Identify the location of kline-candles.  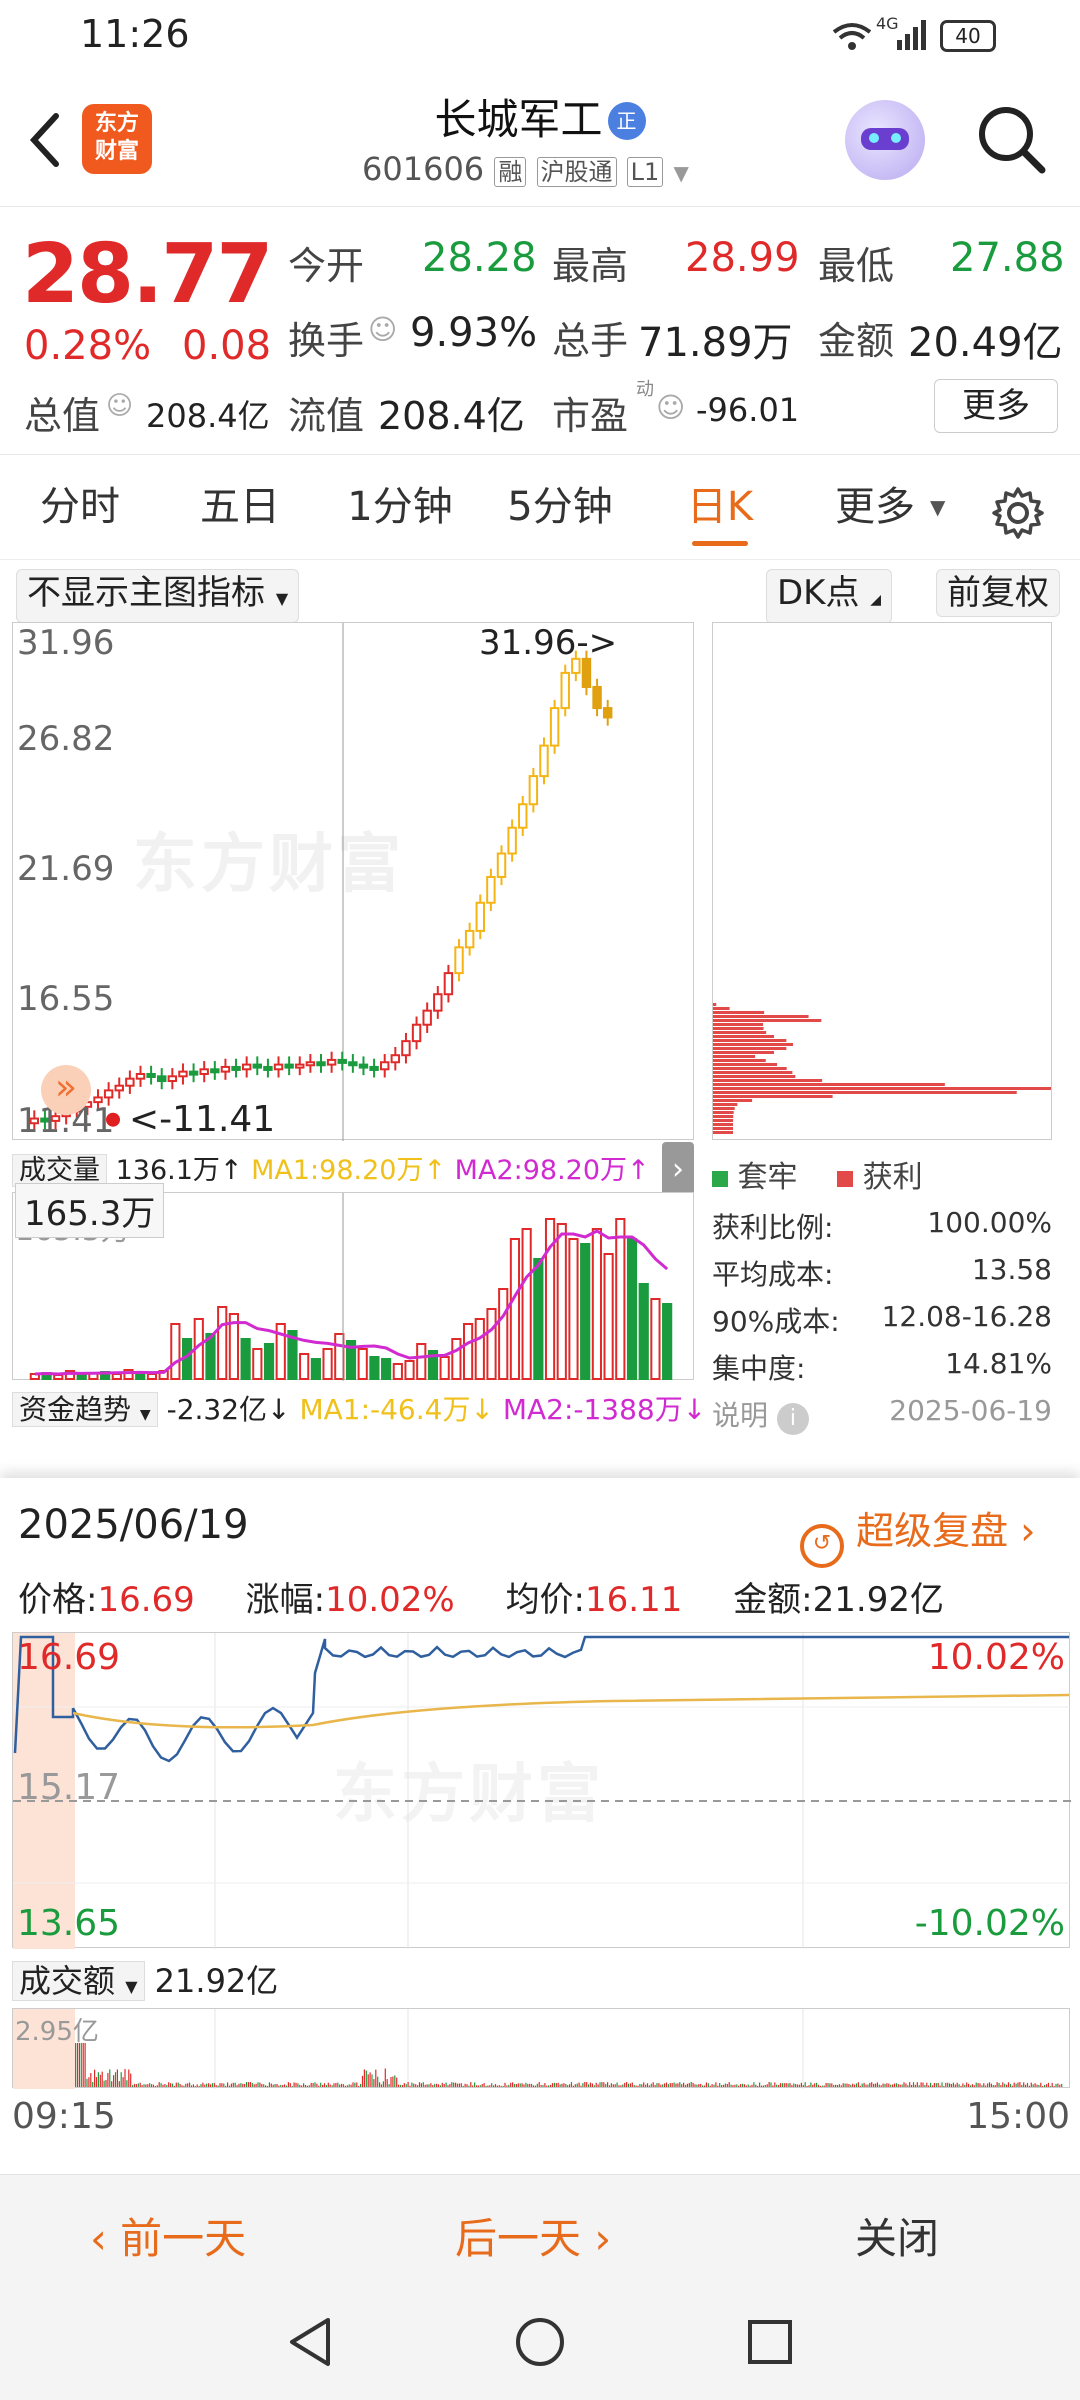
(354, 882).